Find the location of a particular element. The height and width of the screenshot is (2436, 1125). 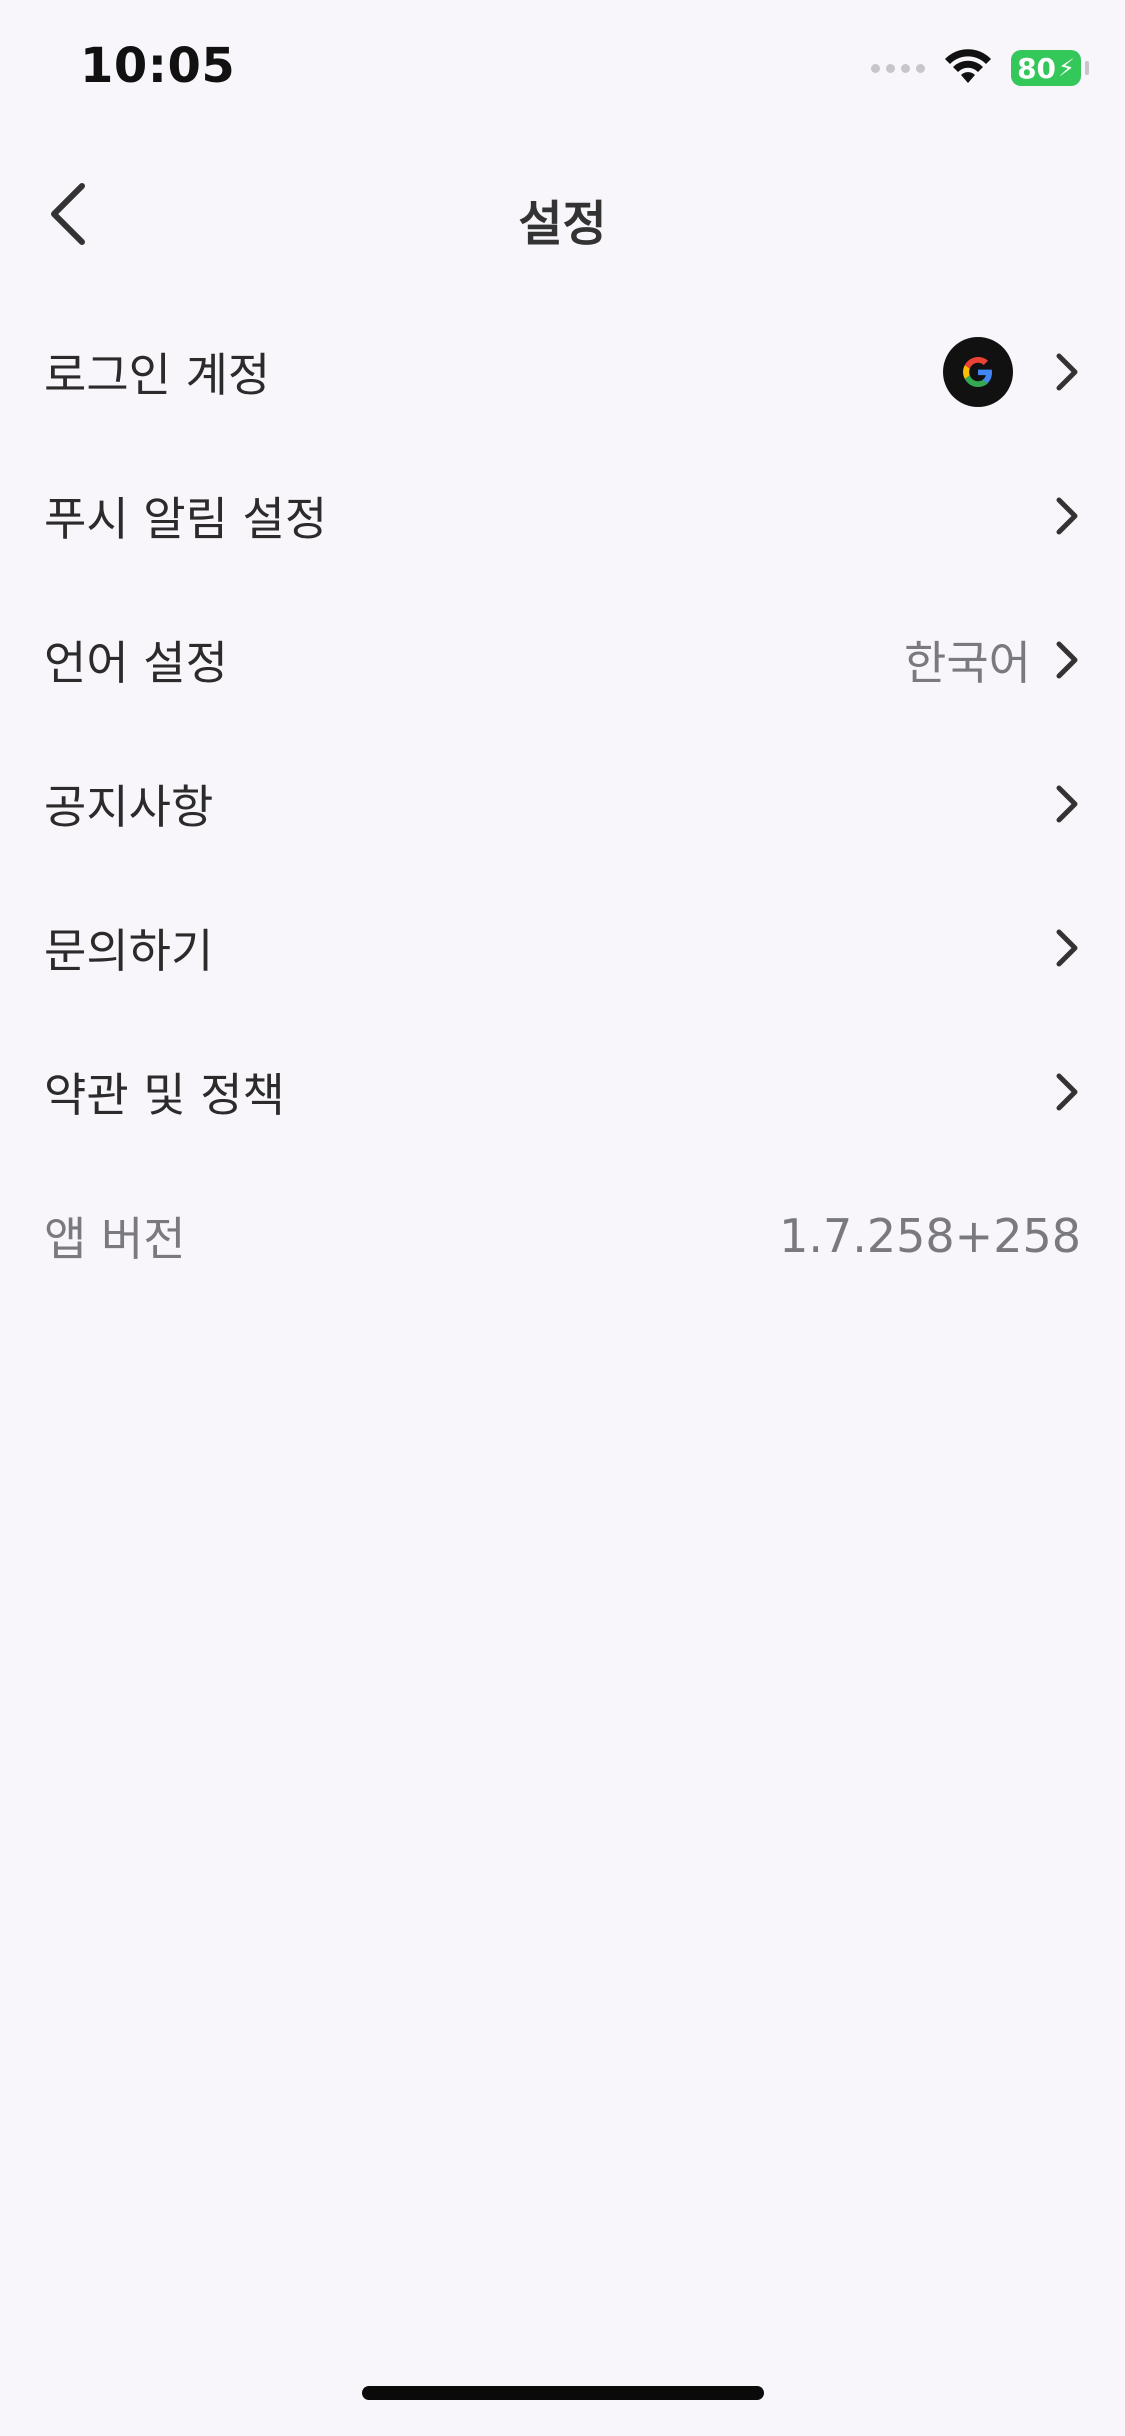

settings-row-contact: 문의하기 is located at coordinates (562, 948).